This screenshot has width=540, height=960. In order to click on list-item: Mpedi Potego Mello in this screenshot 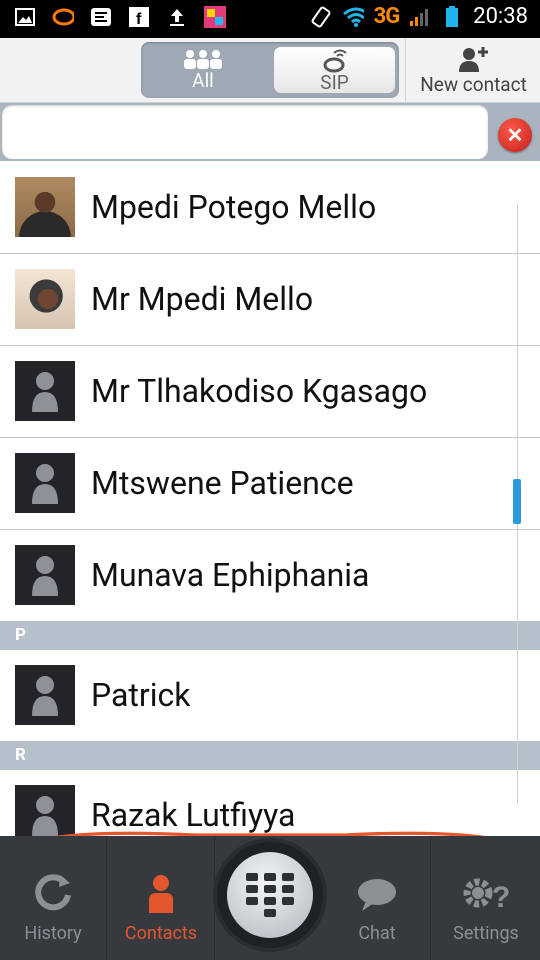, I will do `click(270, 208)`.